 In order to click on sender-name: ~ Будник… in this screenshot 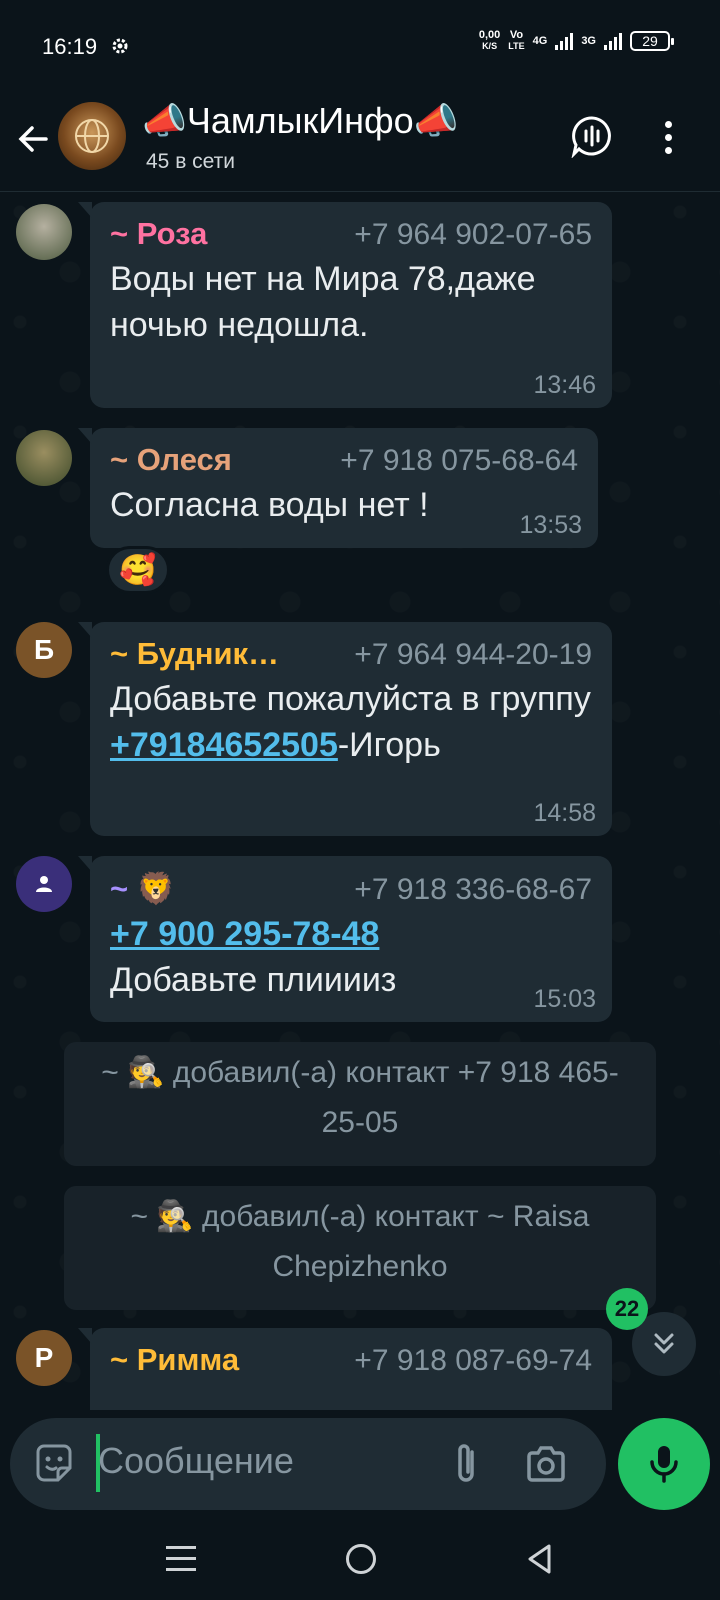, I will do `click(194, 654)`.